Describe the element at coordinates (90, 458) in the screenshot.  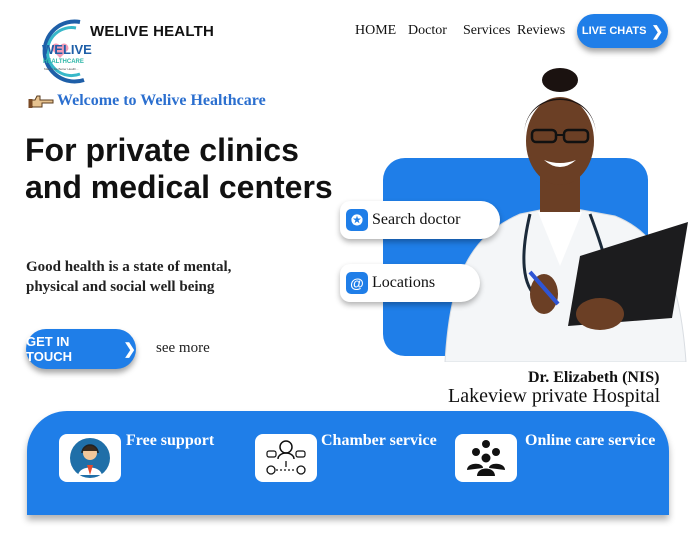
I see `support-agent-icon` at that location.